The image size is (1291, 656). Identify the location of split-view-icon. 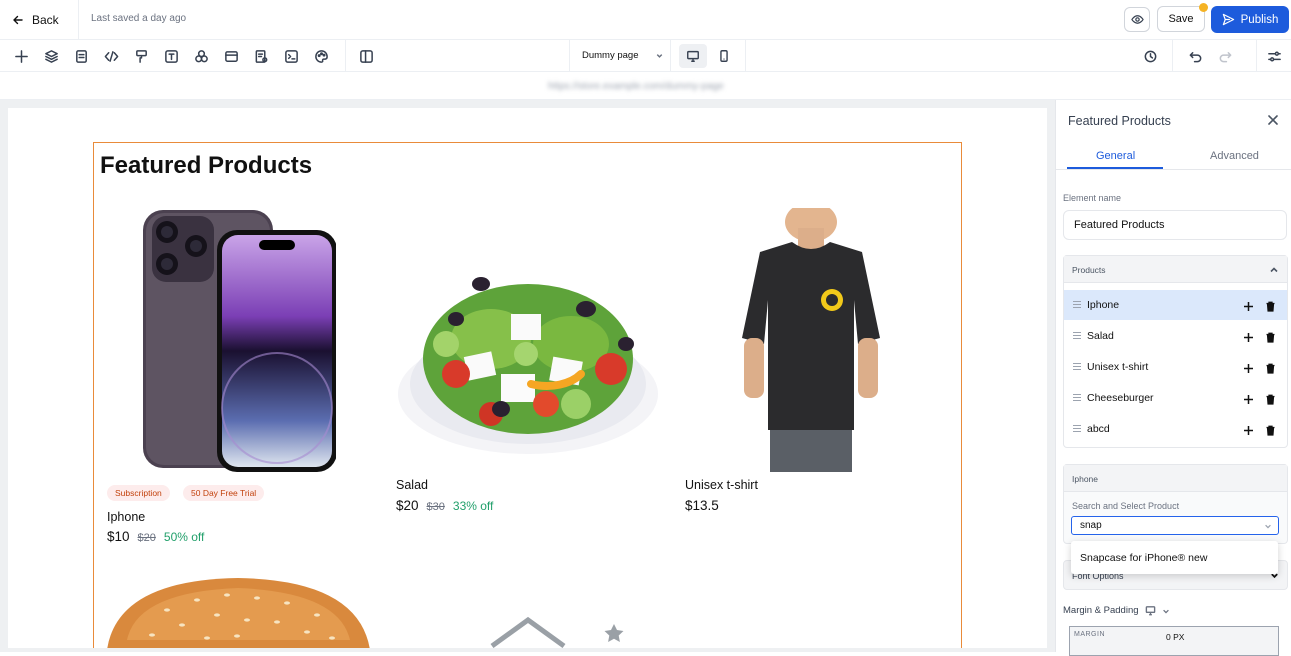
(366, 56).